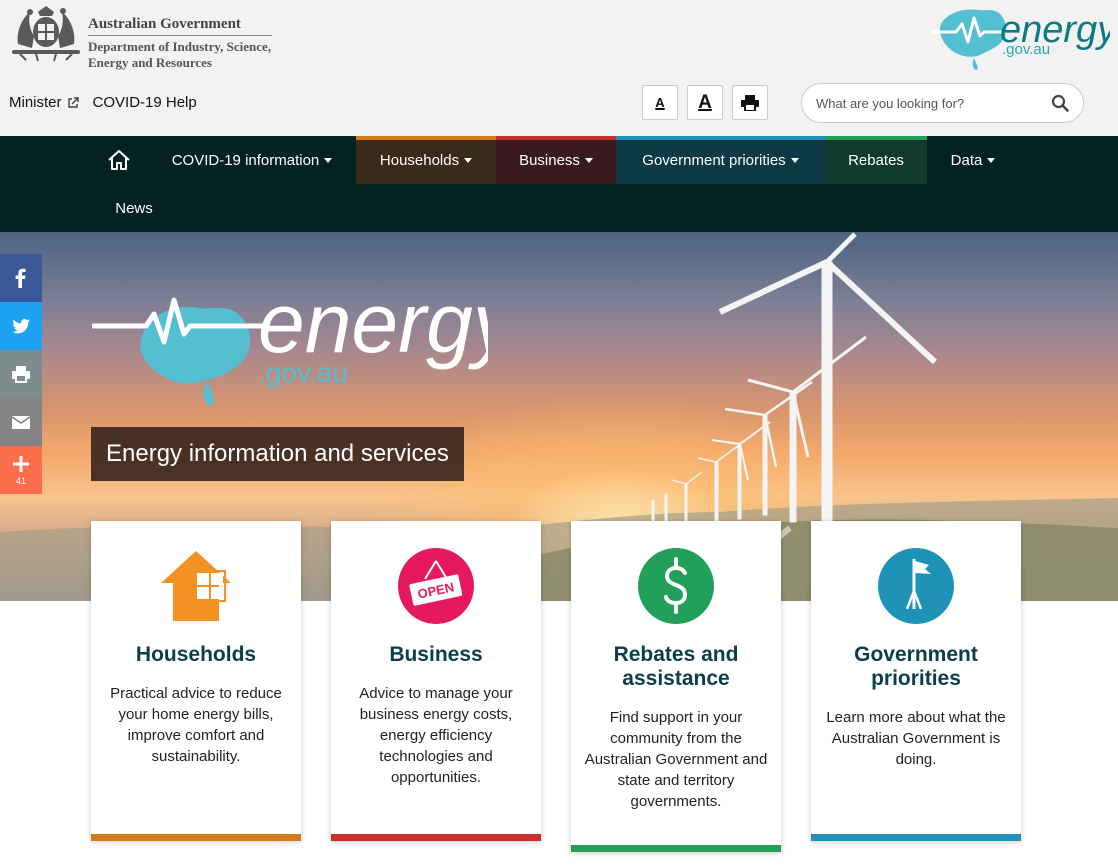 The height and width of the screenshot is (865, 1118). I want to click on nav-households: Households, so click(426, 160).